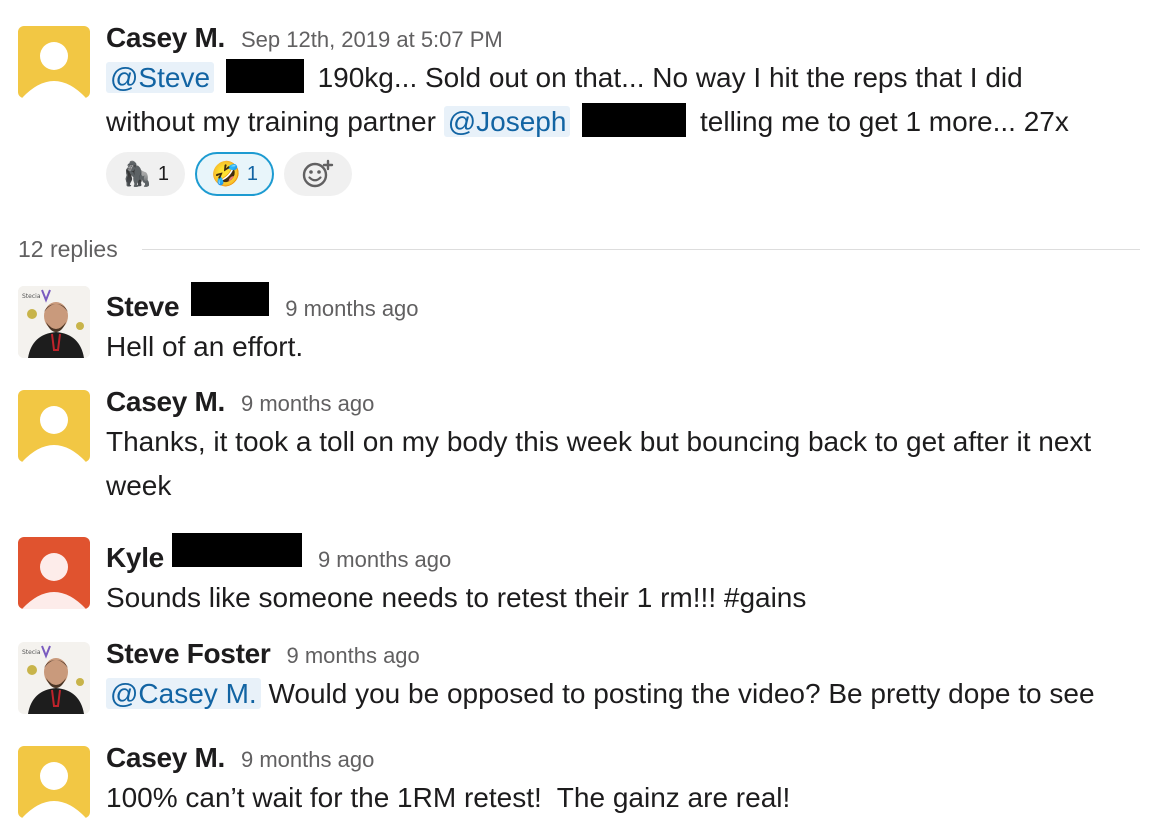 This screenshot has height=830, width=1168. I want to click on mention-casey: @Casey M., so click(183, 693).